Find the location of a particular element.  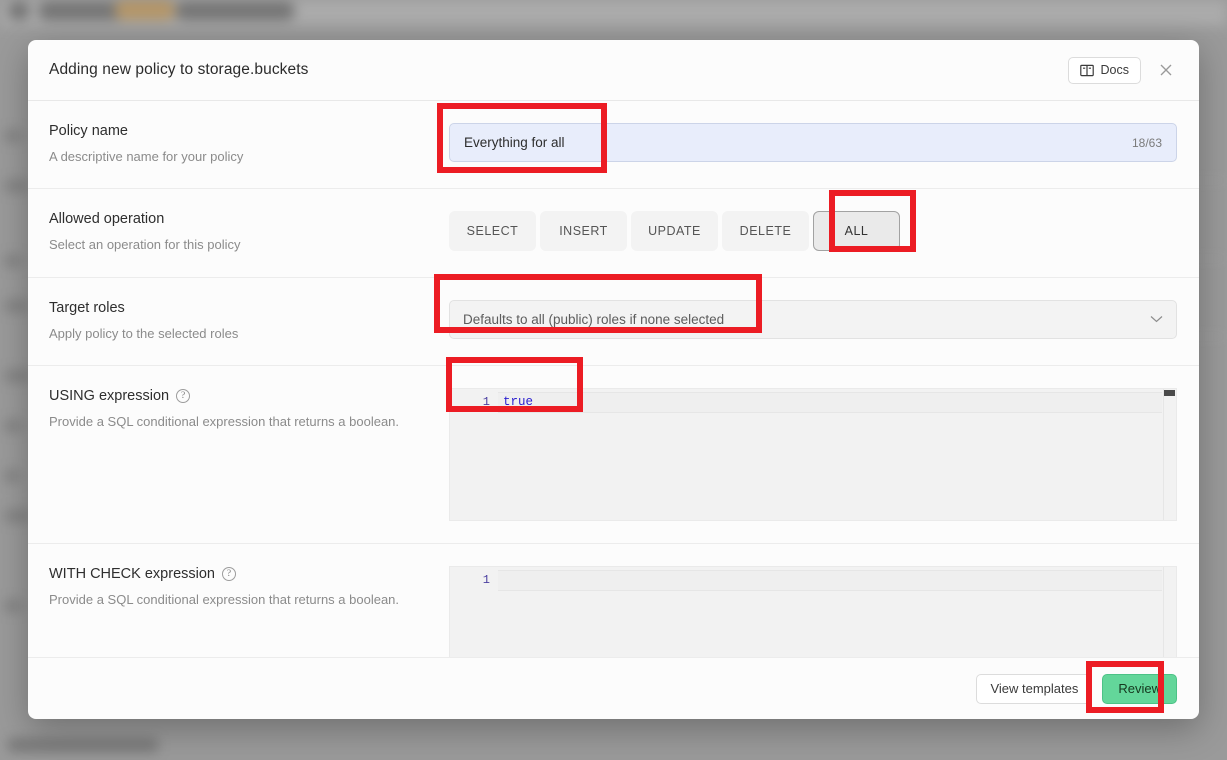

book-icon is located at coordinates (1086, 70).